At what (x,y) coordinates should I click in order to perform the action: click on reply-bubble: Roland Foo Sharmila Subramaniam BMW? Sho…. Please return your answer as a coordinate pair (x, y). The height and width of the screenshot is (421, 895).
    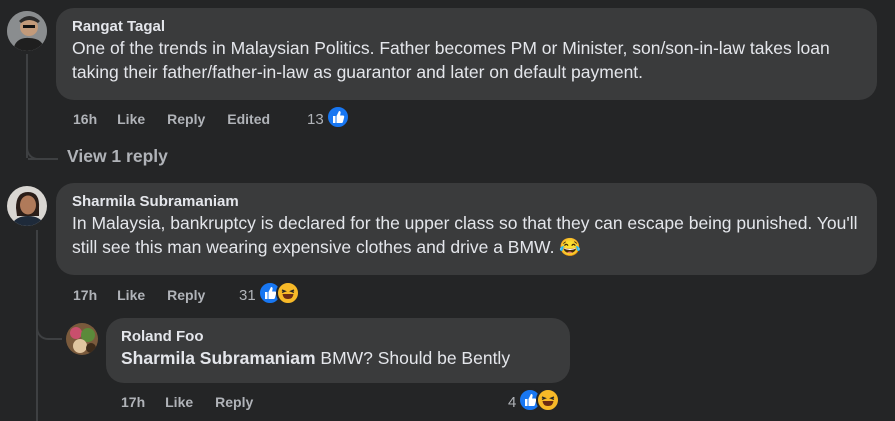
    Looking at the image, I should click on (338, 350).